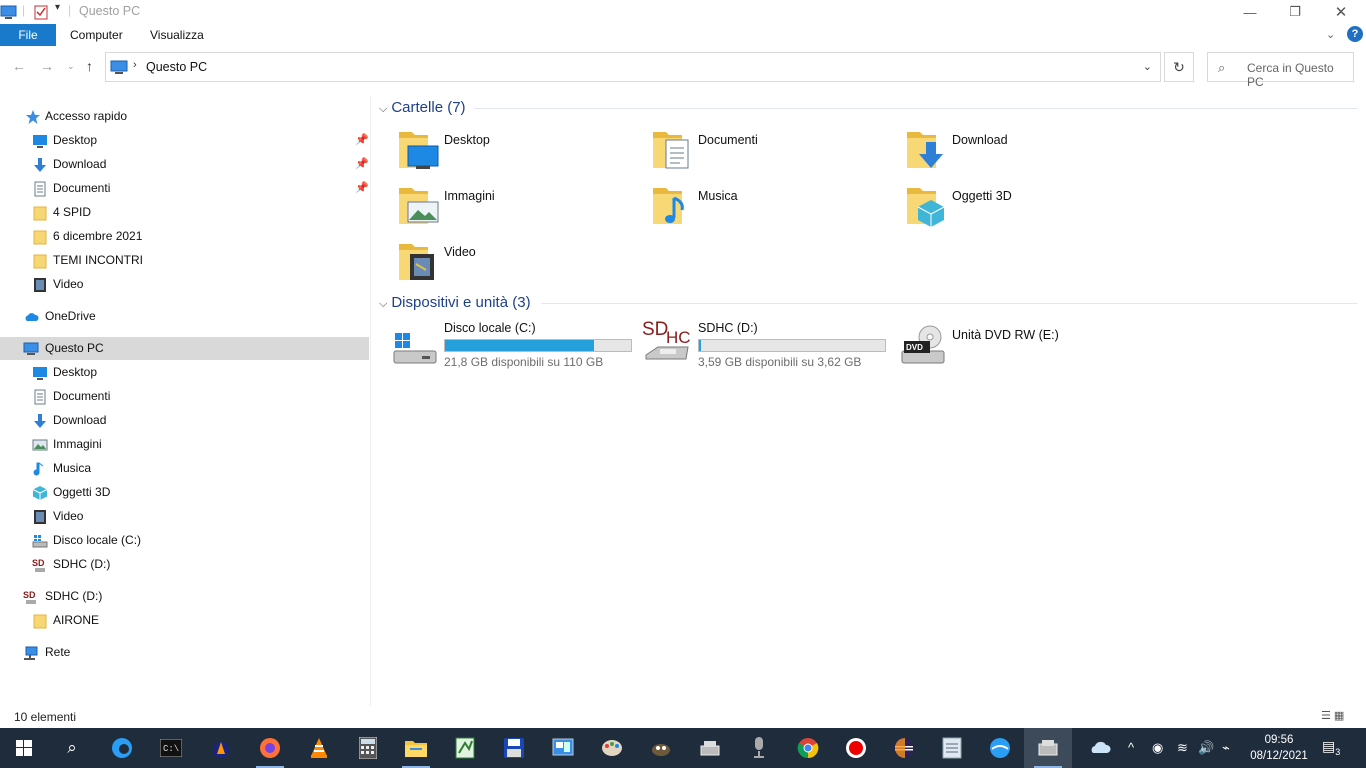 The width and height of the screenshot is (1366, 768). I want to click on folder-item-desktop: Desktop, so click(513, 153).